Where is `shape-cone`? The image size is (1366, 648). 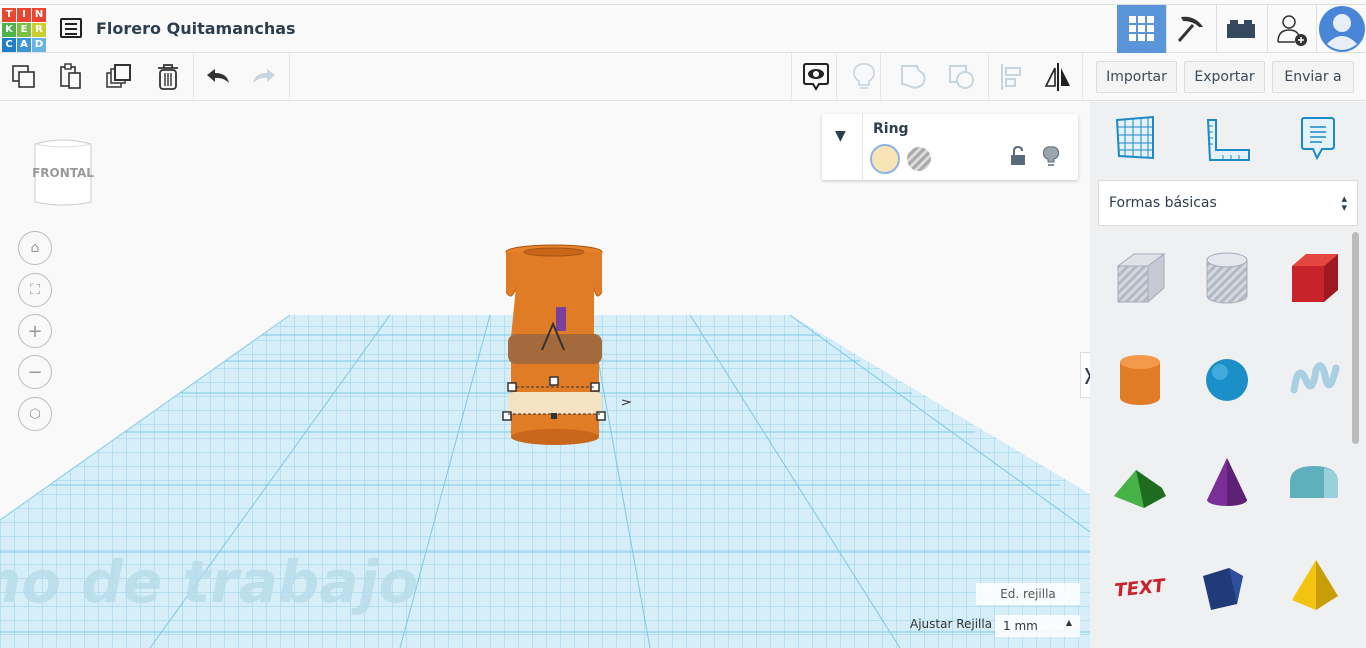
shape-cone is located at coordinates (1227, 484).